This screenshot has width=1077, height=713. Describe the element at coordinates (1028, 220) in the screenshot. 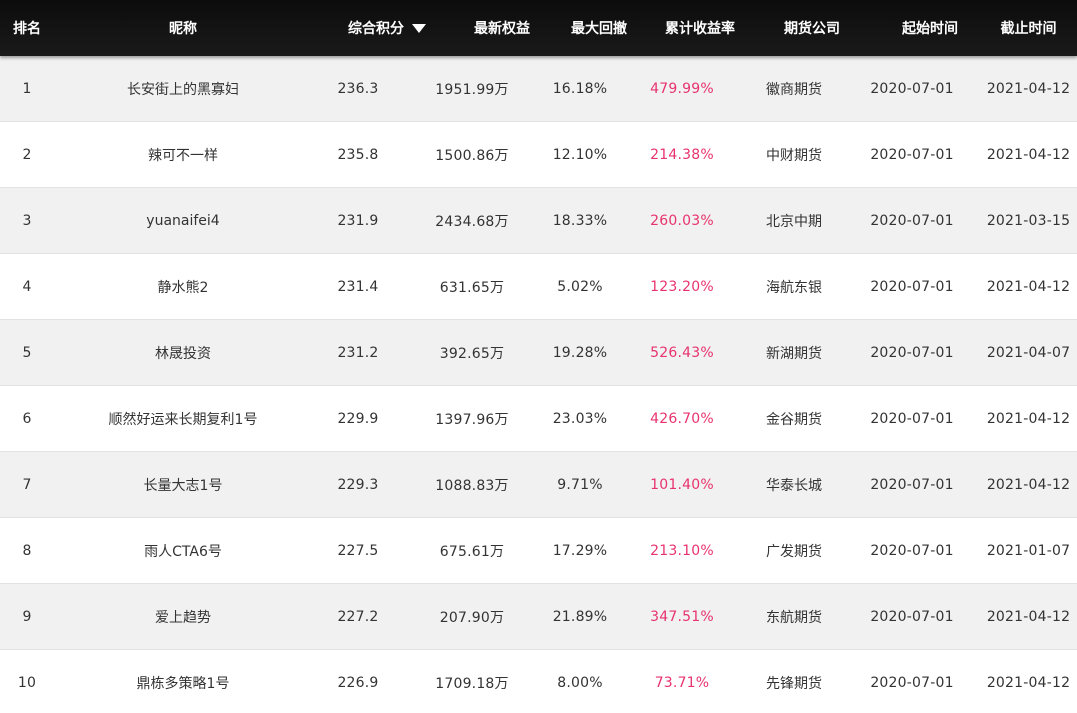

I see `cell-end-date: 2021-03-15` at that location.